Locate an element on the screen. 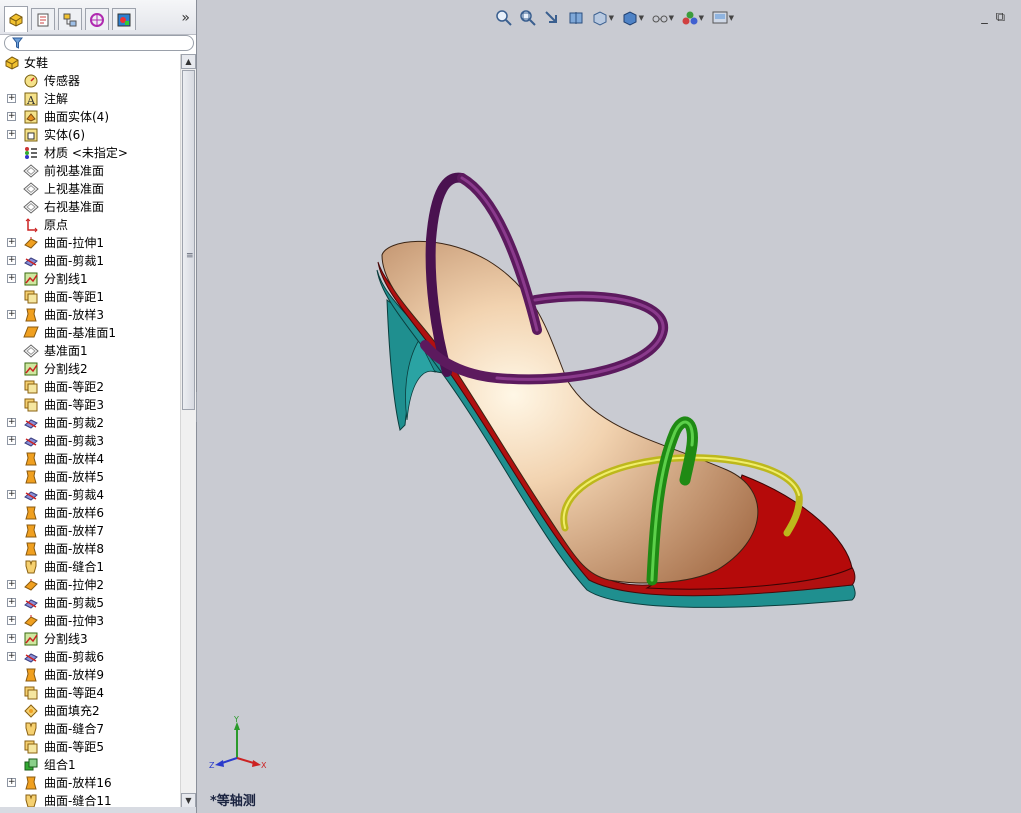 This screenshot has height=813, width=1021. tree-item: 曲面-放样5 is located at coordinates (90, 477).